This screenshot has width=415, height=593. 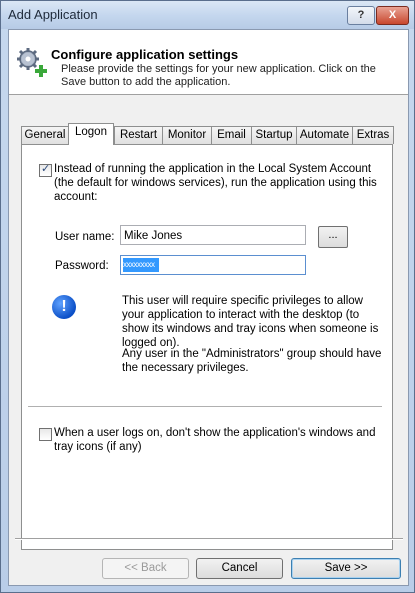 What do you see at coordinates (138, 135) in the screenshot?
I see `tab-restart: Restart` at bounding box center [138, 135].